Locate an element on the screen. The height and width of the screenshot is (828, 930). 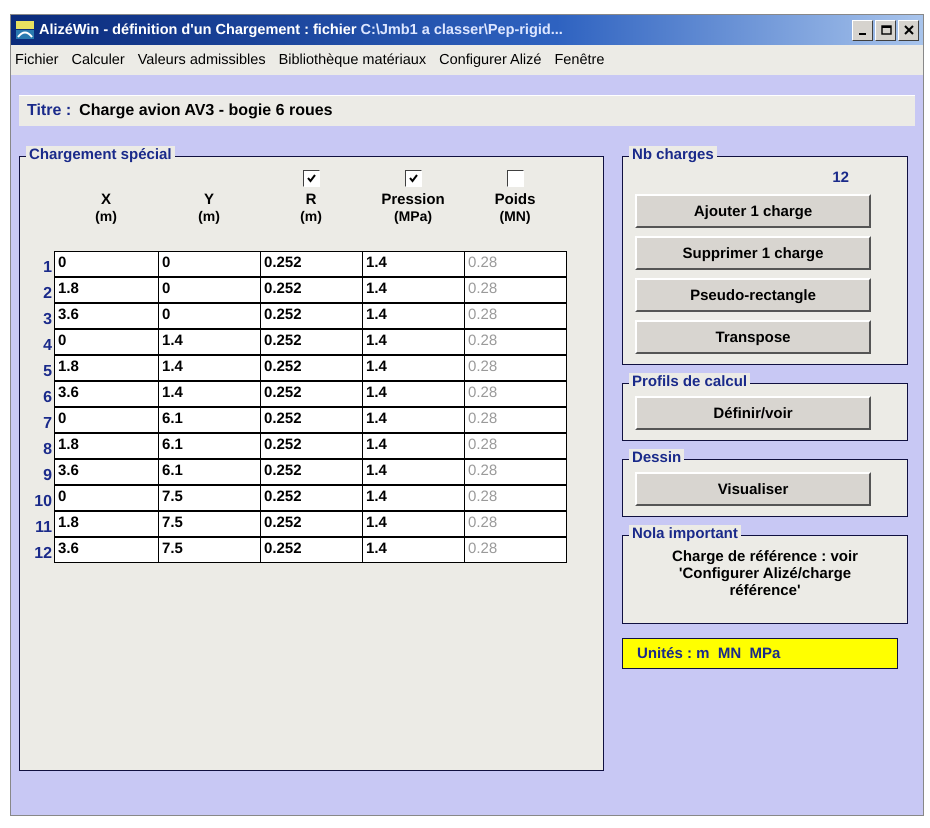
row-number: 4 is located at coordinates (47, 345).